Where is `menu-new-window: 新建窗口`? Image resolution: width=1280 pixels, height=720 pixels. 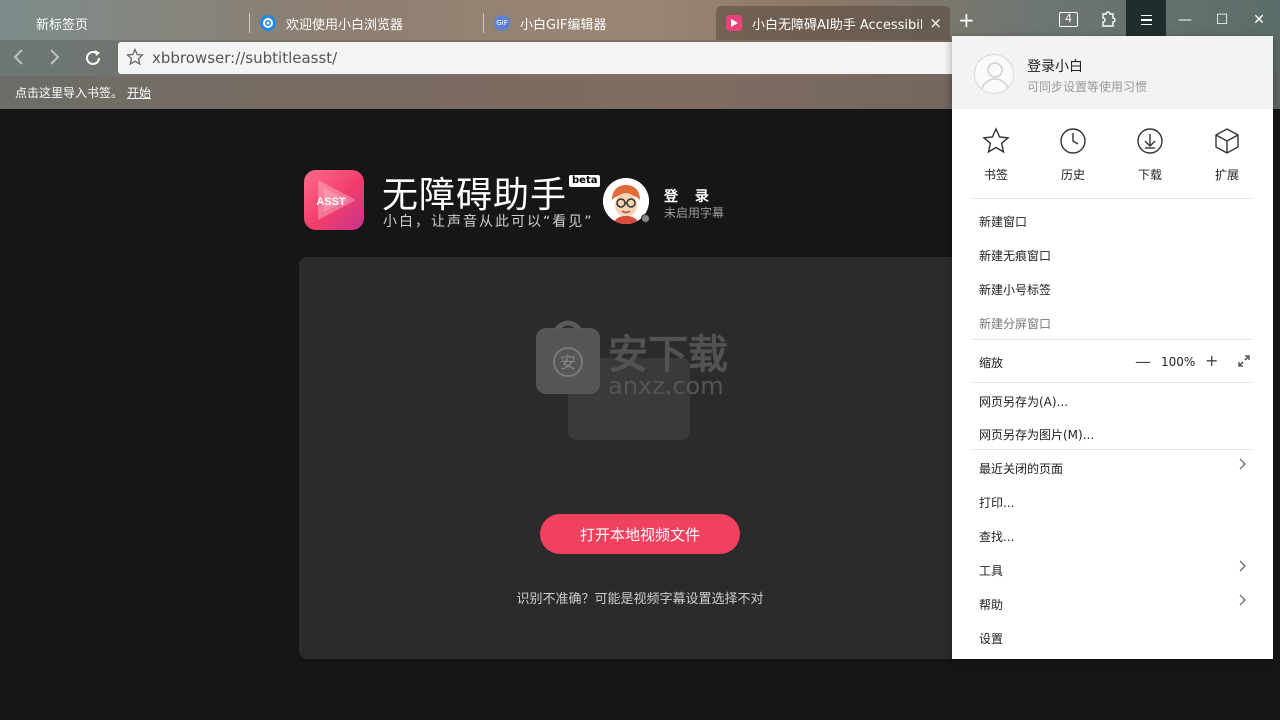
menu-new-window: 新建窗口 is located at coordinates (1003, 221).